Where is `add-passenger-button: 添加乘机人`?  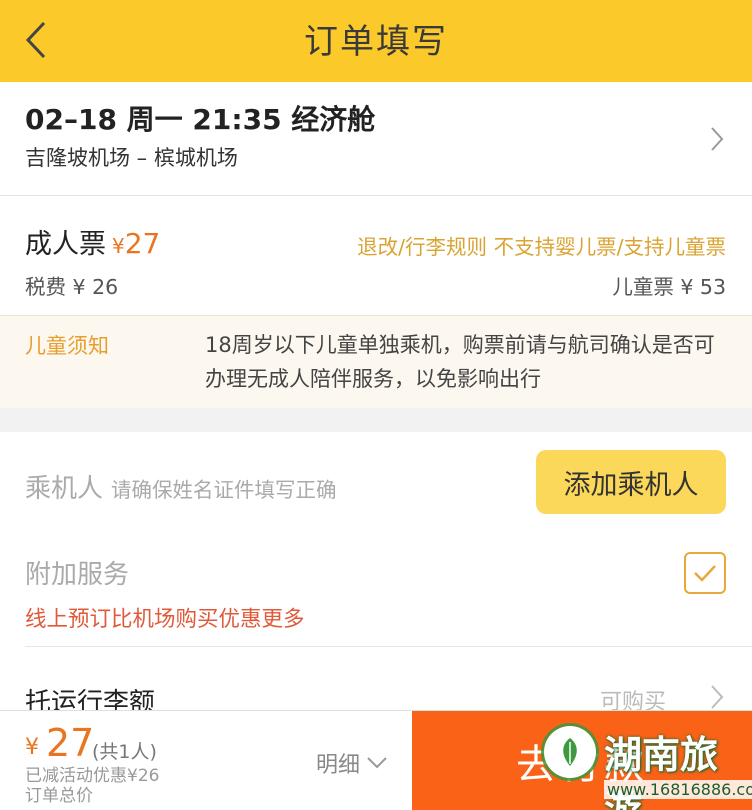 add-passenger-button: 添加乘机人 is located at coordinates (631, 482).